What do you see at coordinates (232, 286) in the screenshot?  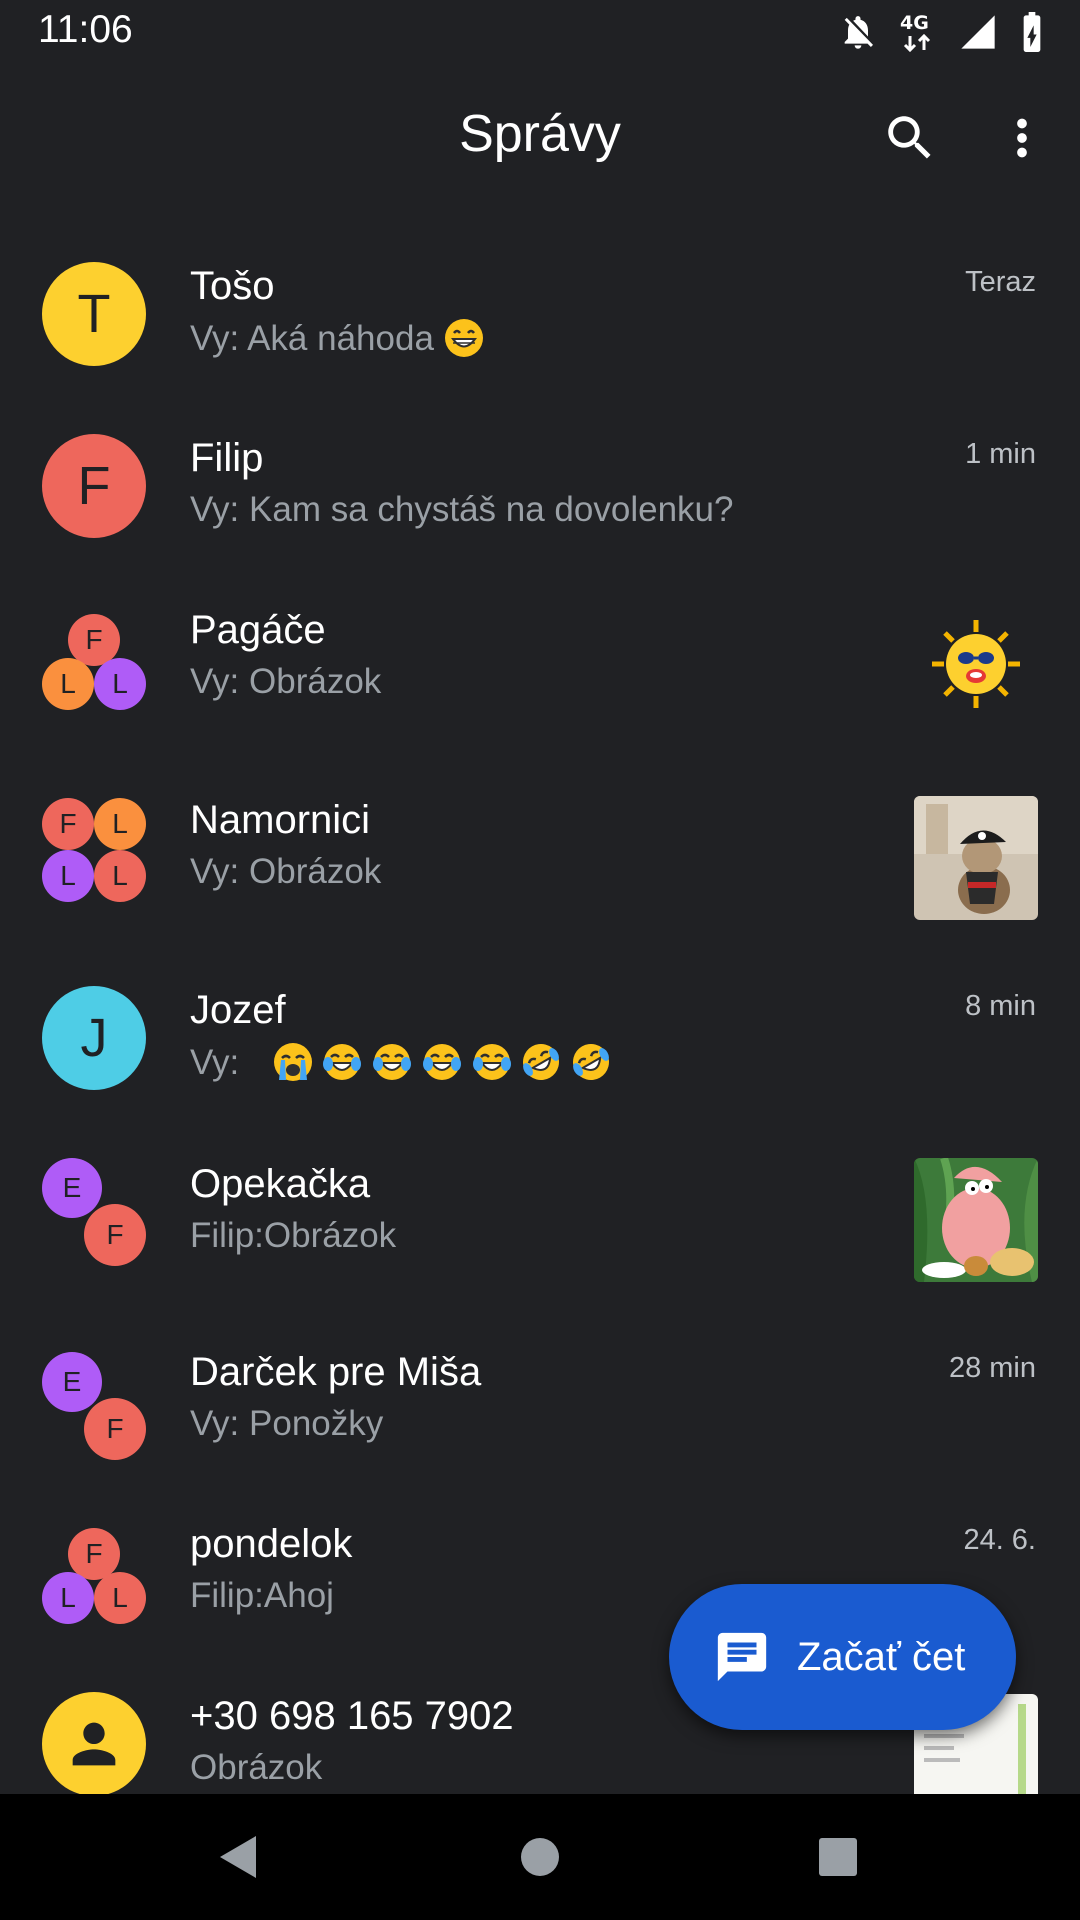 I see `conversation-name: Tošo` at bounding box center [232, 286].